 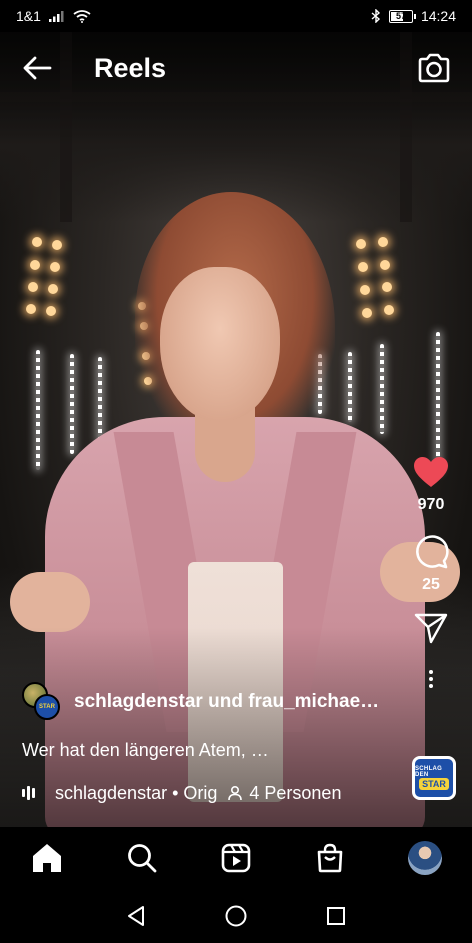 I want to click on author-avatars: STAR, so click(x=43, y=702).